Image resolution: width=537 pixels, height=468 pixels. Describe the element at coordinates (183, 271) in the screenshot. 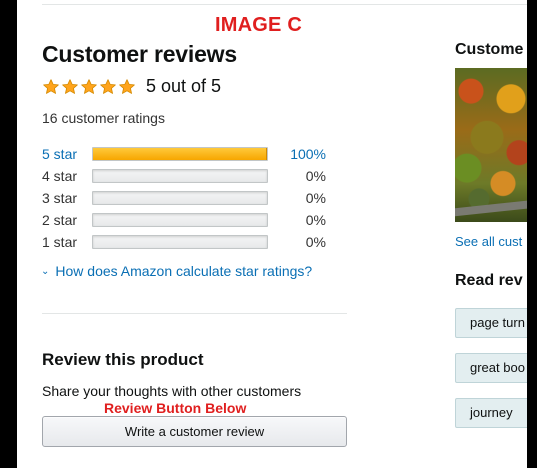

I see `calc-link-text: How does Amazon calculate star ratings?` at that location.